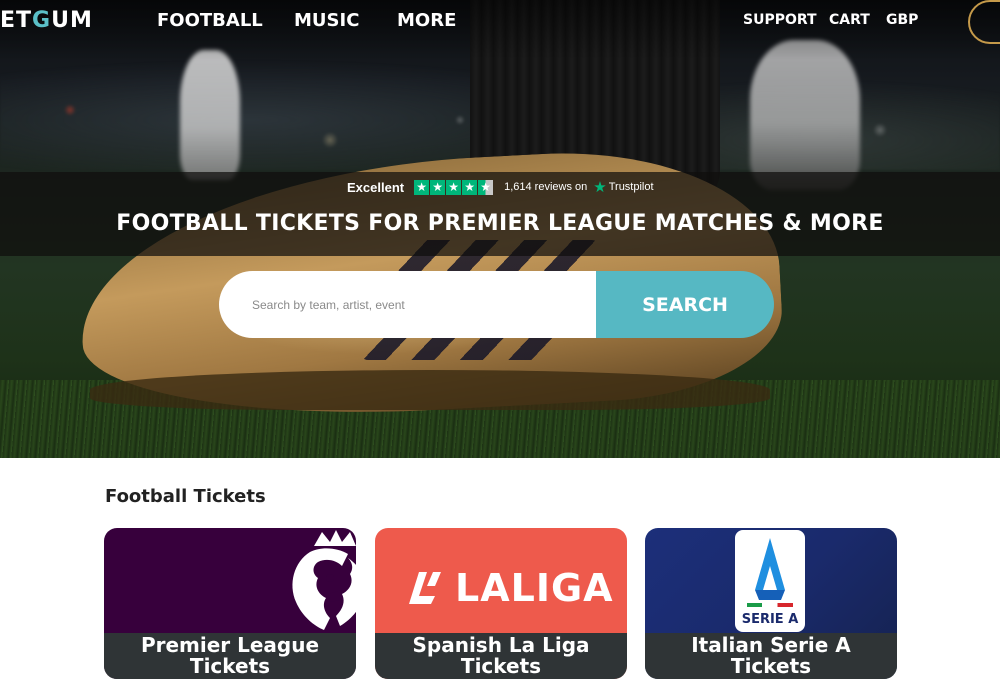 Image resolution: width=1000 pixels, height=685 pixels. What do you see at coordinates (546, 187) in the screenshot?
I see `trustpilot-review-count: 1,614 reviews on` at bounding box center [546, 187].